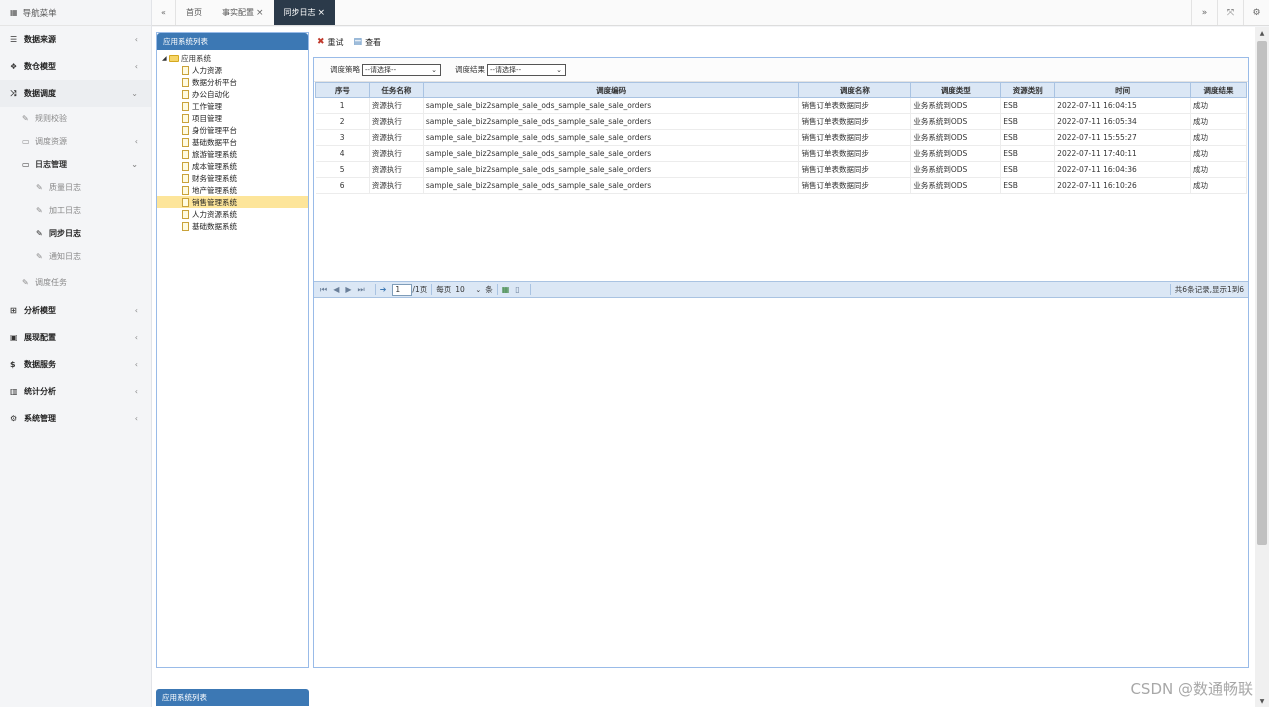 This screenshot has width=1269, height=707. What do you see at coordinates (235, 142) in the screenshot?
I see `tree-leaf: 基础数据平台` at bounding box center [235, 142].